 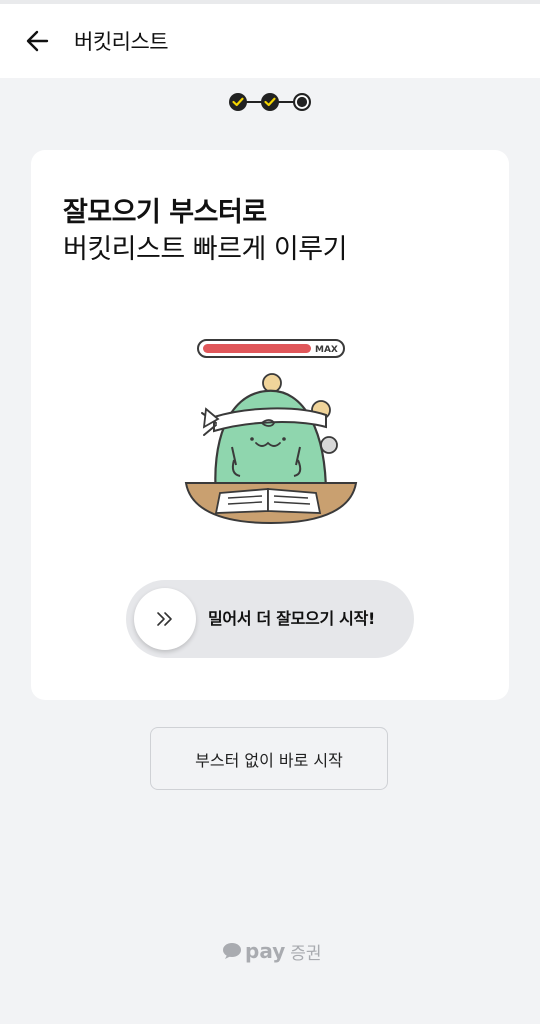 I want to click on slider-knob, so click(x=165, y=619).